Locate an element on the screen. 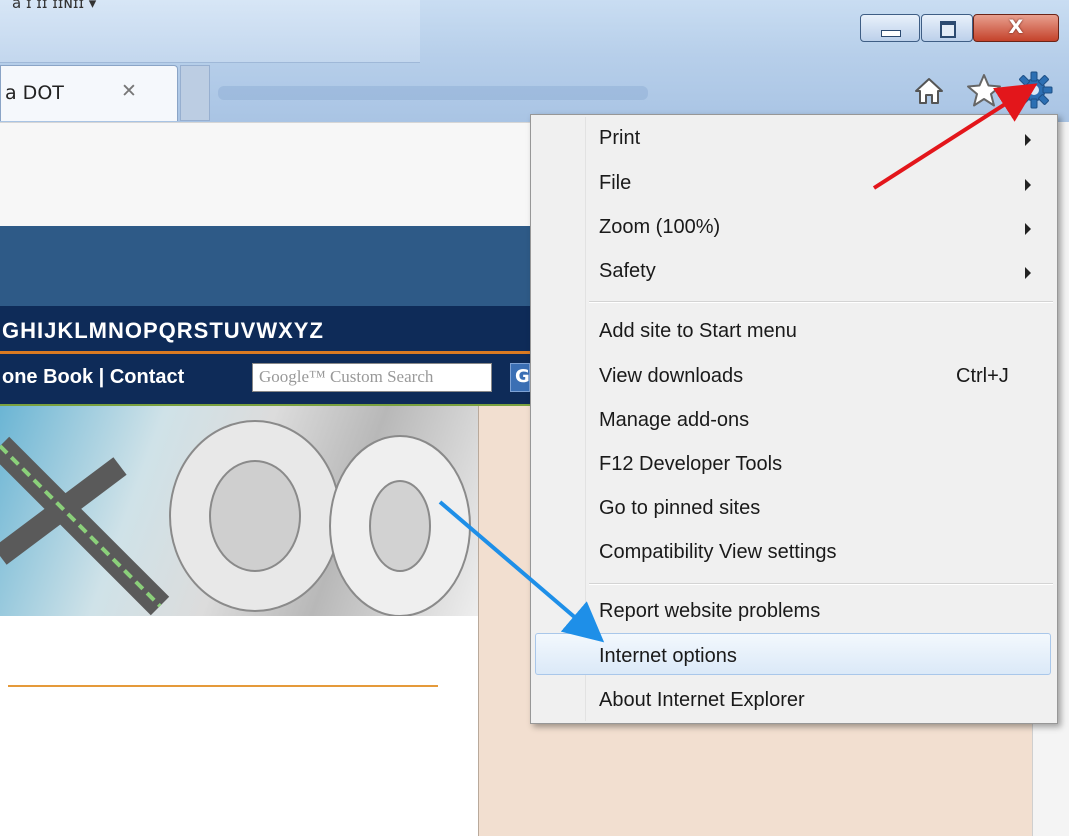 This screenshot has height=836, width=1069. search-button-label: G is located at coordinates (522, 376).